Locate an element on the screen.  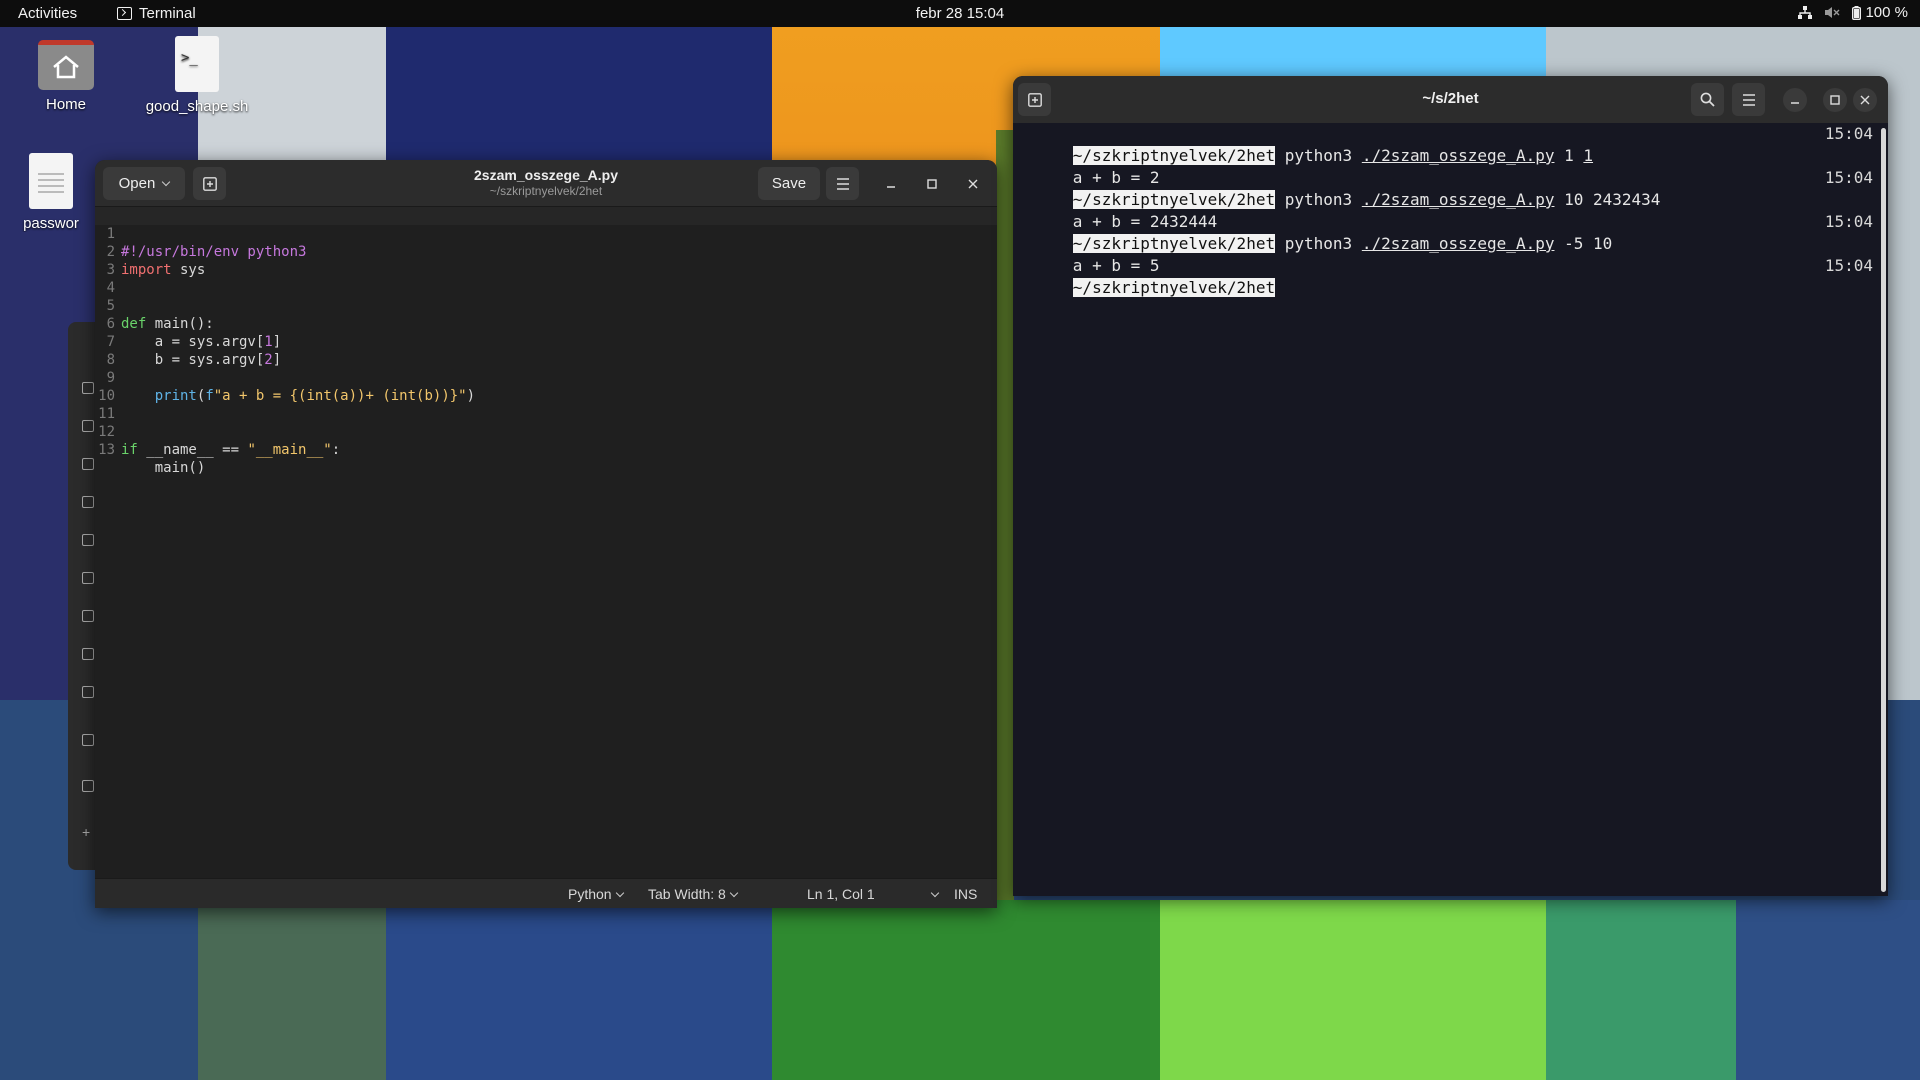
cursor-position-selector: Ln 1, Col 1 is located at coordinates (873, 894).